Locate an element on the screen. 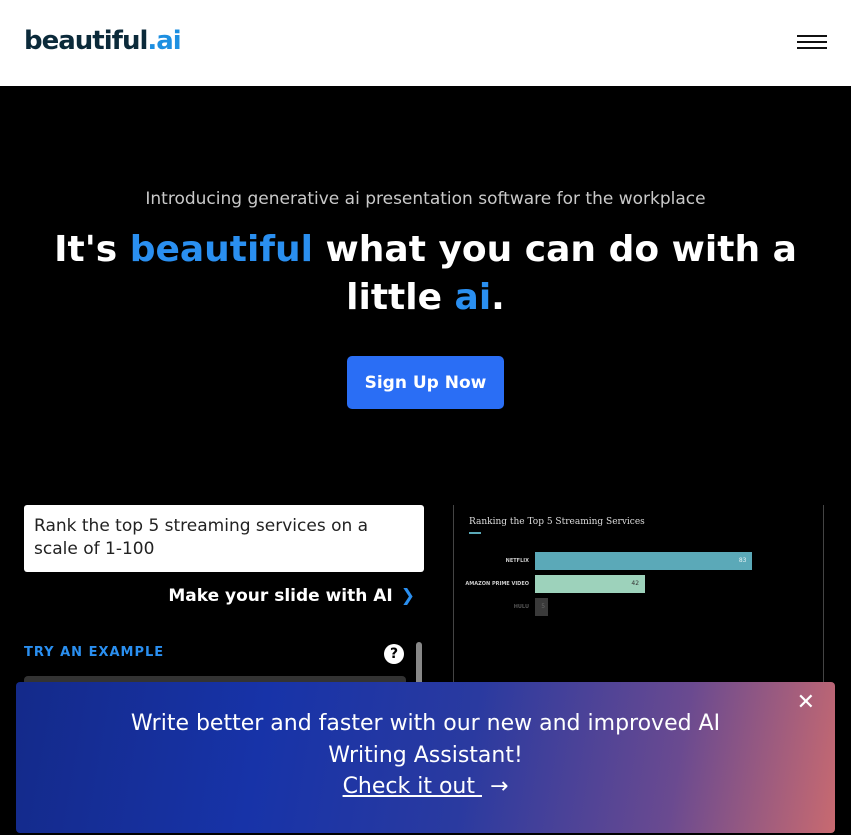 The height and width of the screenshot is (835, 851). bar-row: HULU 5 is located at coordinates (638, 607).